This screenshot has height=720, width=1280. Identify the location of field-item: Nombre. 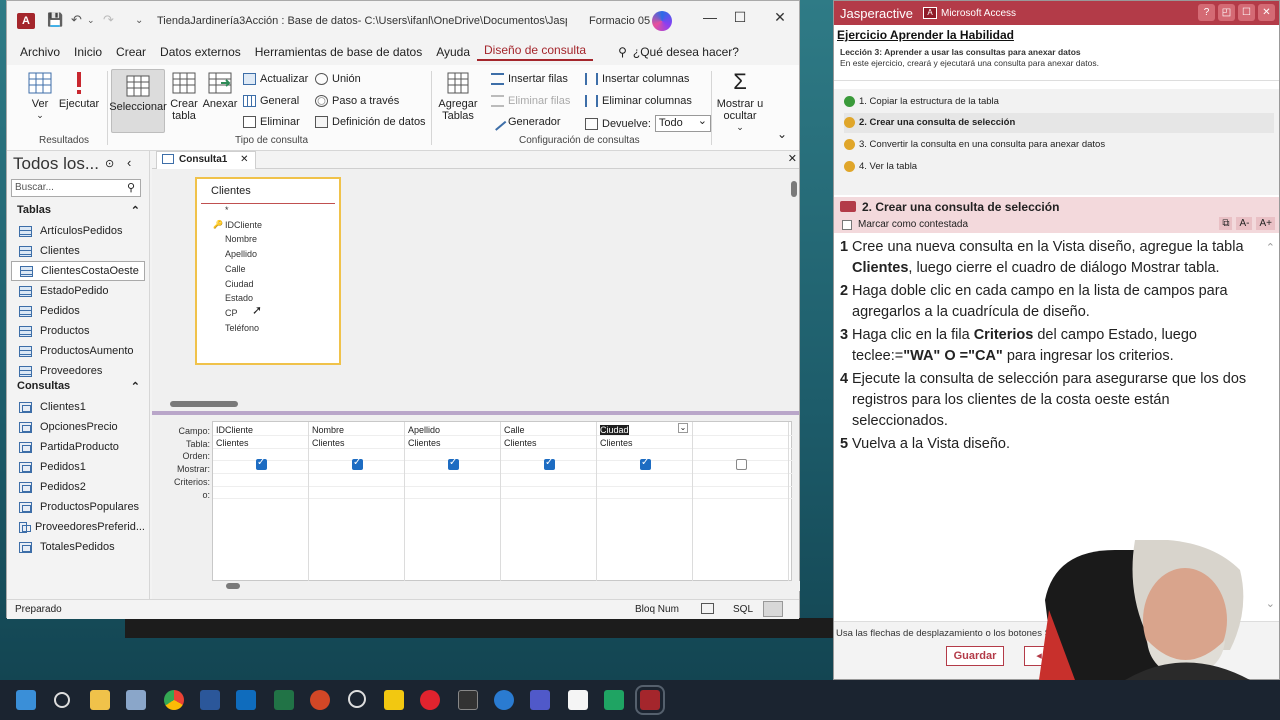
(241, 239).